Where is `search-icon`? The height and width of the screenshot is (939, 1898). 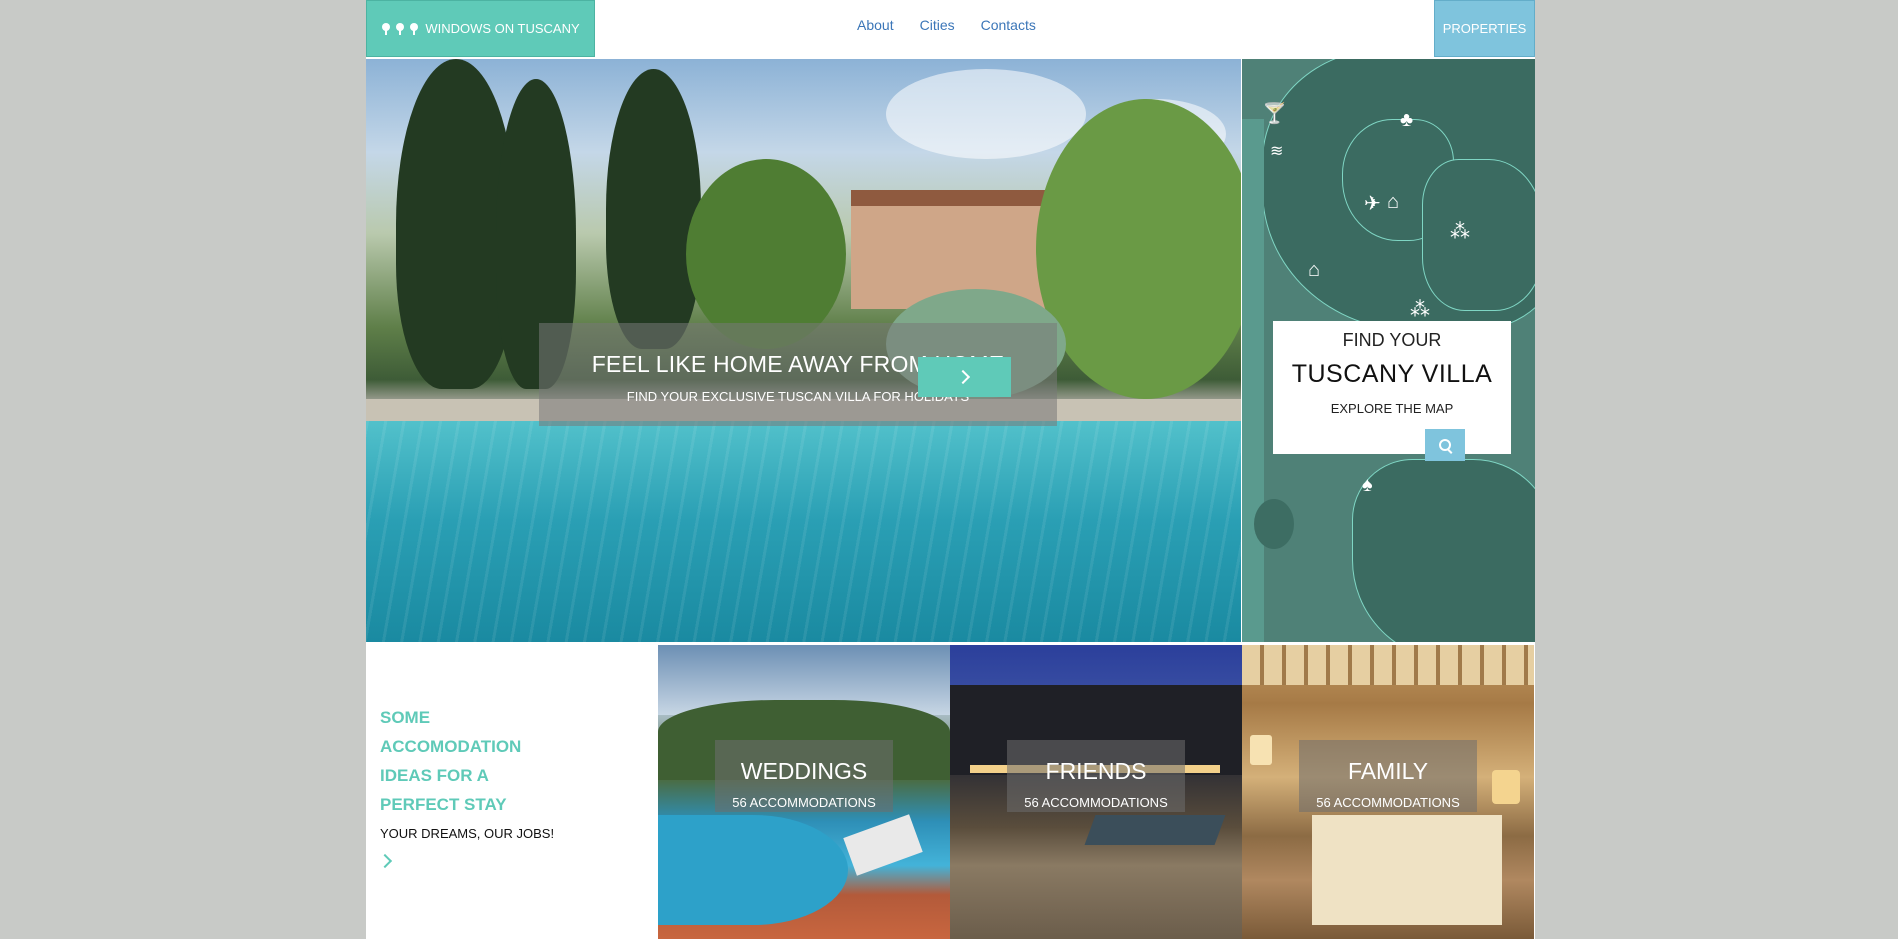 search-icon is located at coordinates (1445, 445).